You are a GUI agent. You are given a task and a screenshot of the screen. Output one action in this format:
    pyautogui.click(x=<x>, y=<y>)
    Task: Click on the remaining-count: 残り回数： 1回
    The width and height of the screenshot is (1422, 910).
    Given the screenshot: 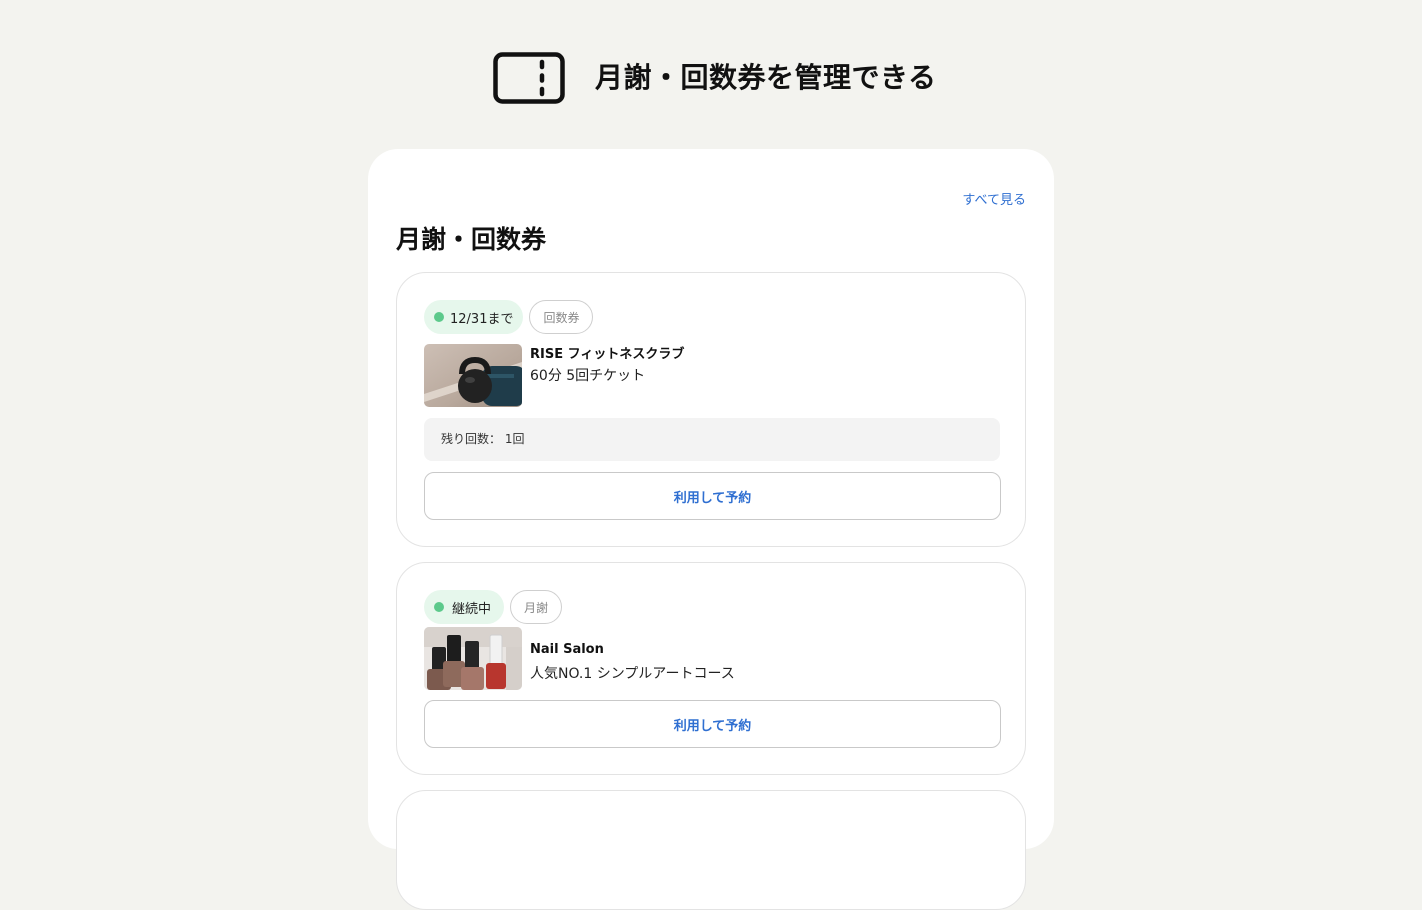 What is the action you would take?
    pyautogui.click(x=712, y=439)
    